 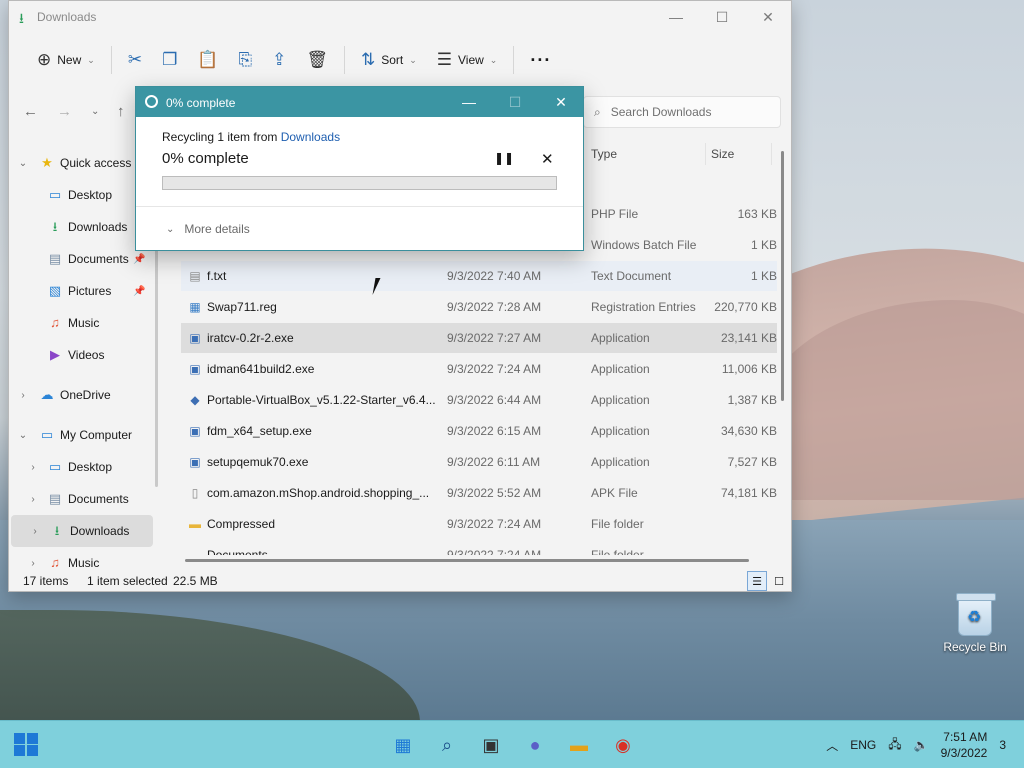 I want to click on file-row: ▬ Documents 9/3/2022 7:24 AM File folder, so click(x=479, y=547).